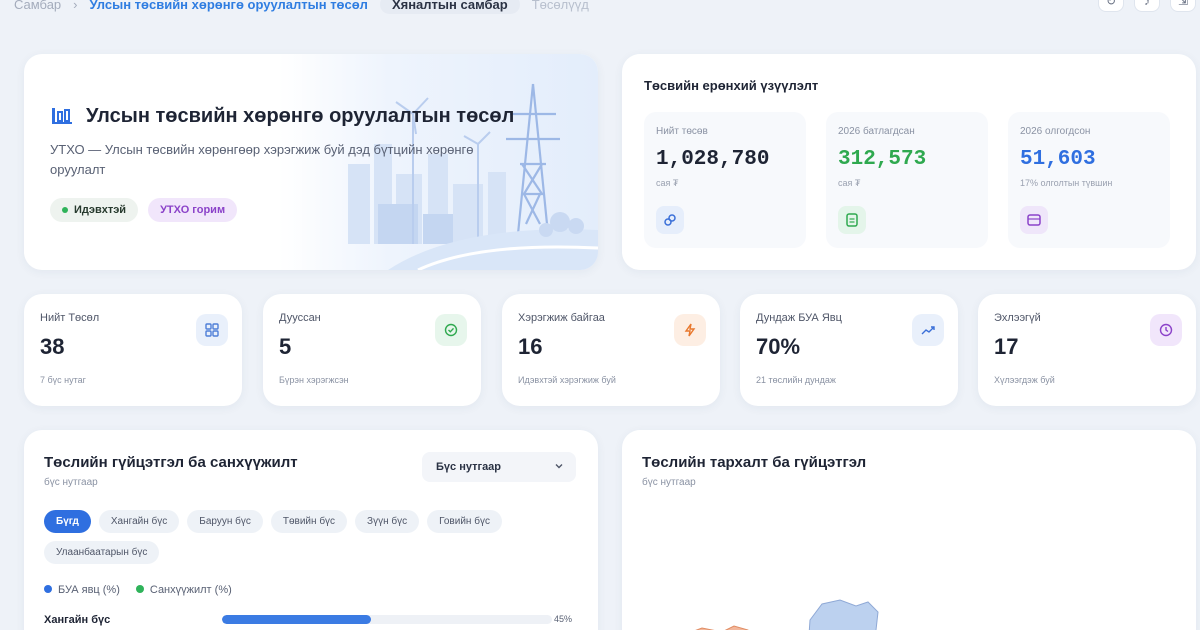 The height and width of the screenshot is (630, 1200). I want to click on stat-value: 5, so click(285, 346).